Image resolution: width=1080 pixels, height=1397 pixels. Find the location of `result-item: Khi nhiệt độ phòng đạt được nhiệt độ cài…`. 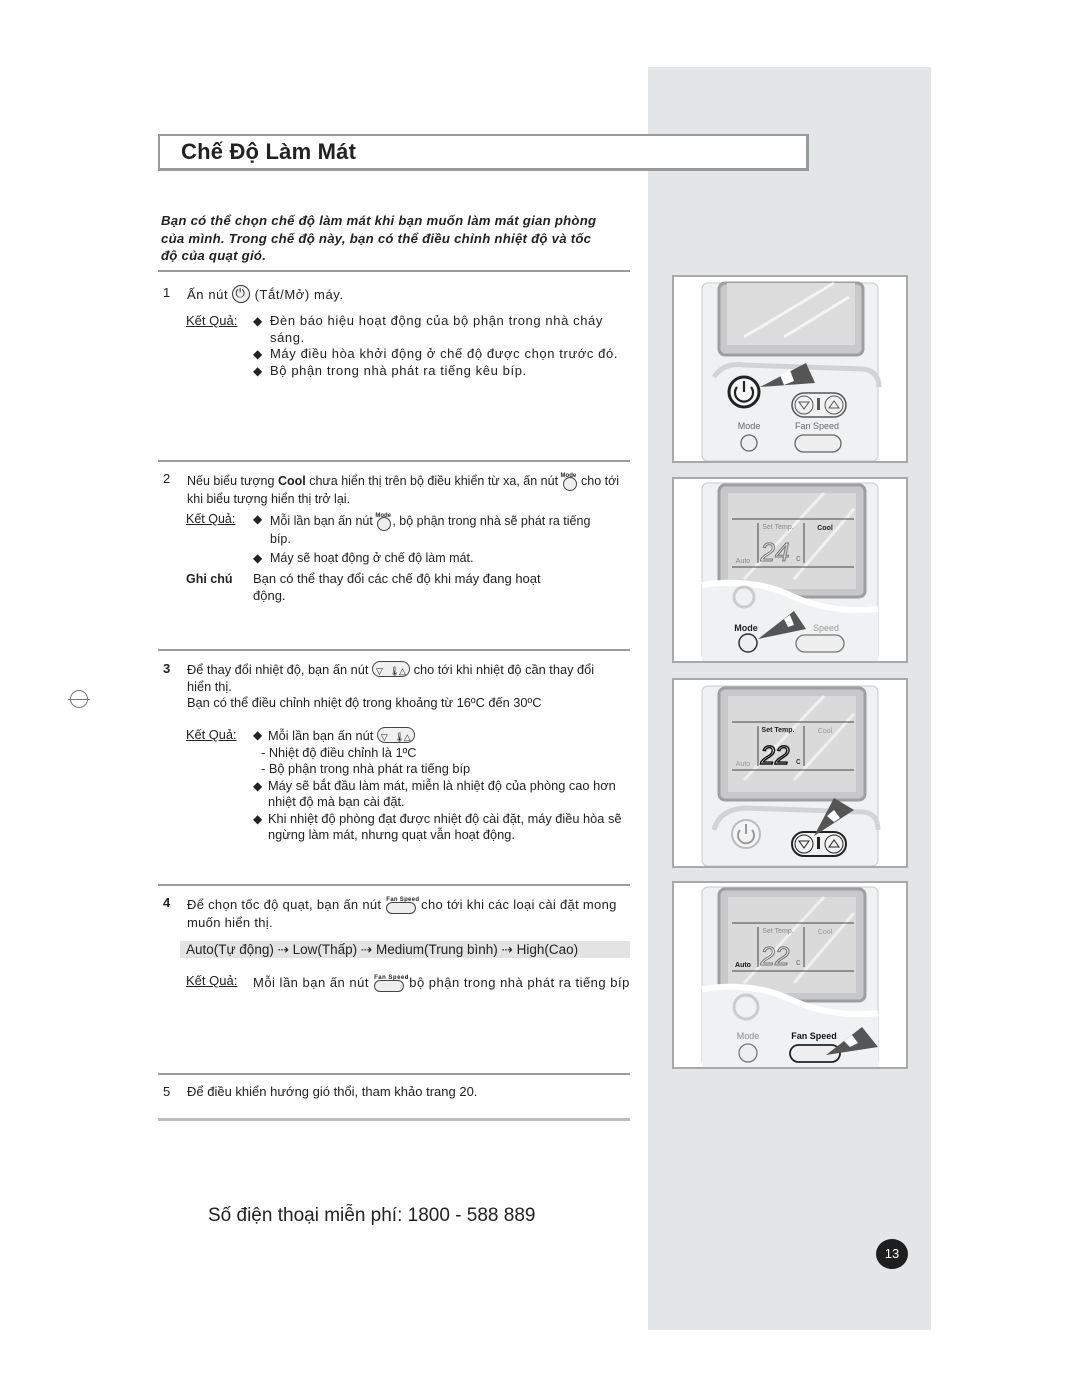

result-item: Khi nhiệt độ phòng đạt được nhiệt độ cài… is located at coordinates (443, 827).